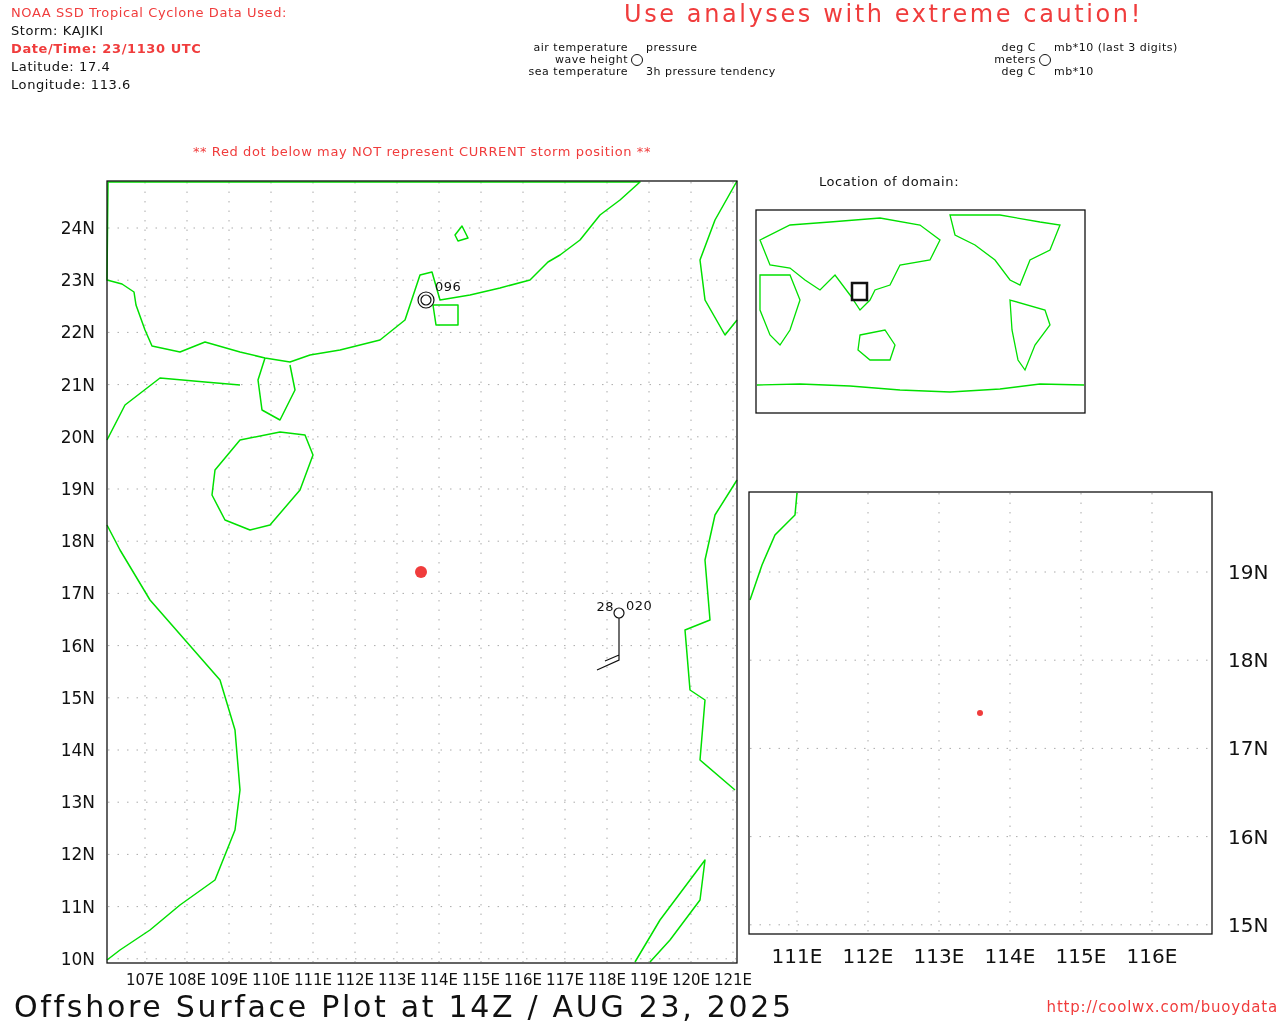 The height and width of the screenshot is (1024, 1280). What do you see at coordinates (580, 48) in the screenshot?
I see `legend-label: air temperature` at bounding box center [580, 48].